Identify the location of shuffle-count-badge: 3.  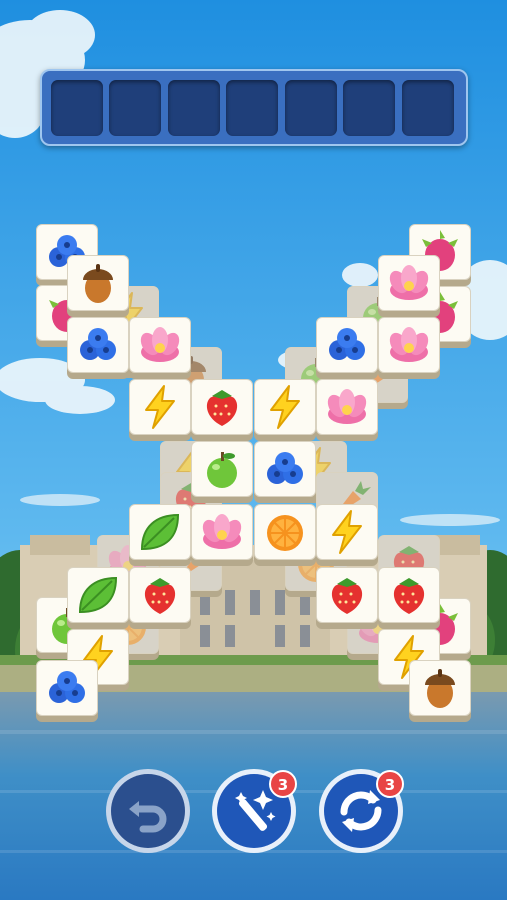
(390, 784).